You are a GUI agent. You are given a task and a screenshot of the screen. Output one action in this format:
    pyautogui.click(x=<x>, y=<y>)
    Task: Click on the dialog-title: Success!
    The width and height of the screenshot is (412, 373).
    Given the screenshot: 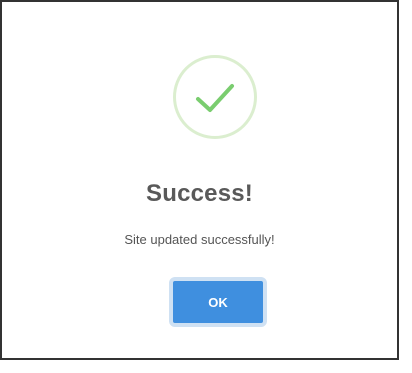 What is the action you would take?
    pyautogui.click(x=199, y=193)
    